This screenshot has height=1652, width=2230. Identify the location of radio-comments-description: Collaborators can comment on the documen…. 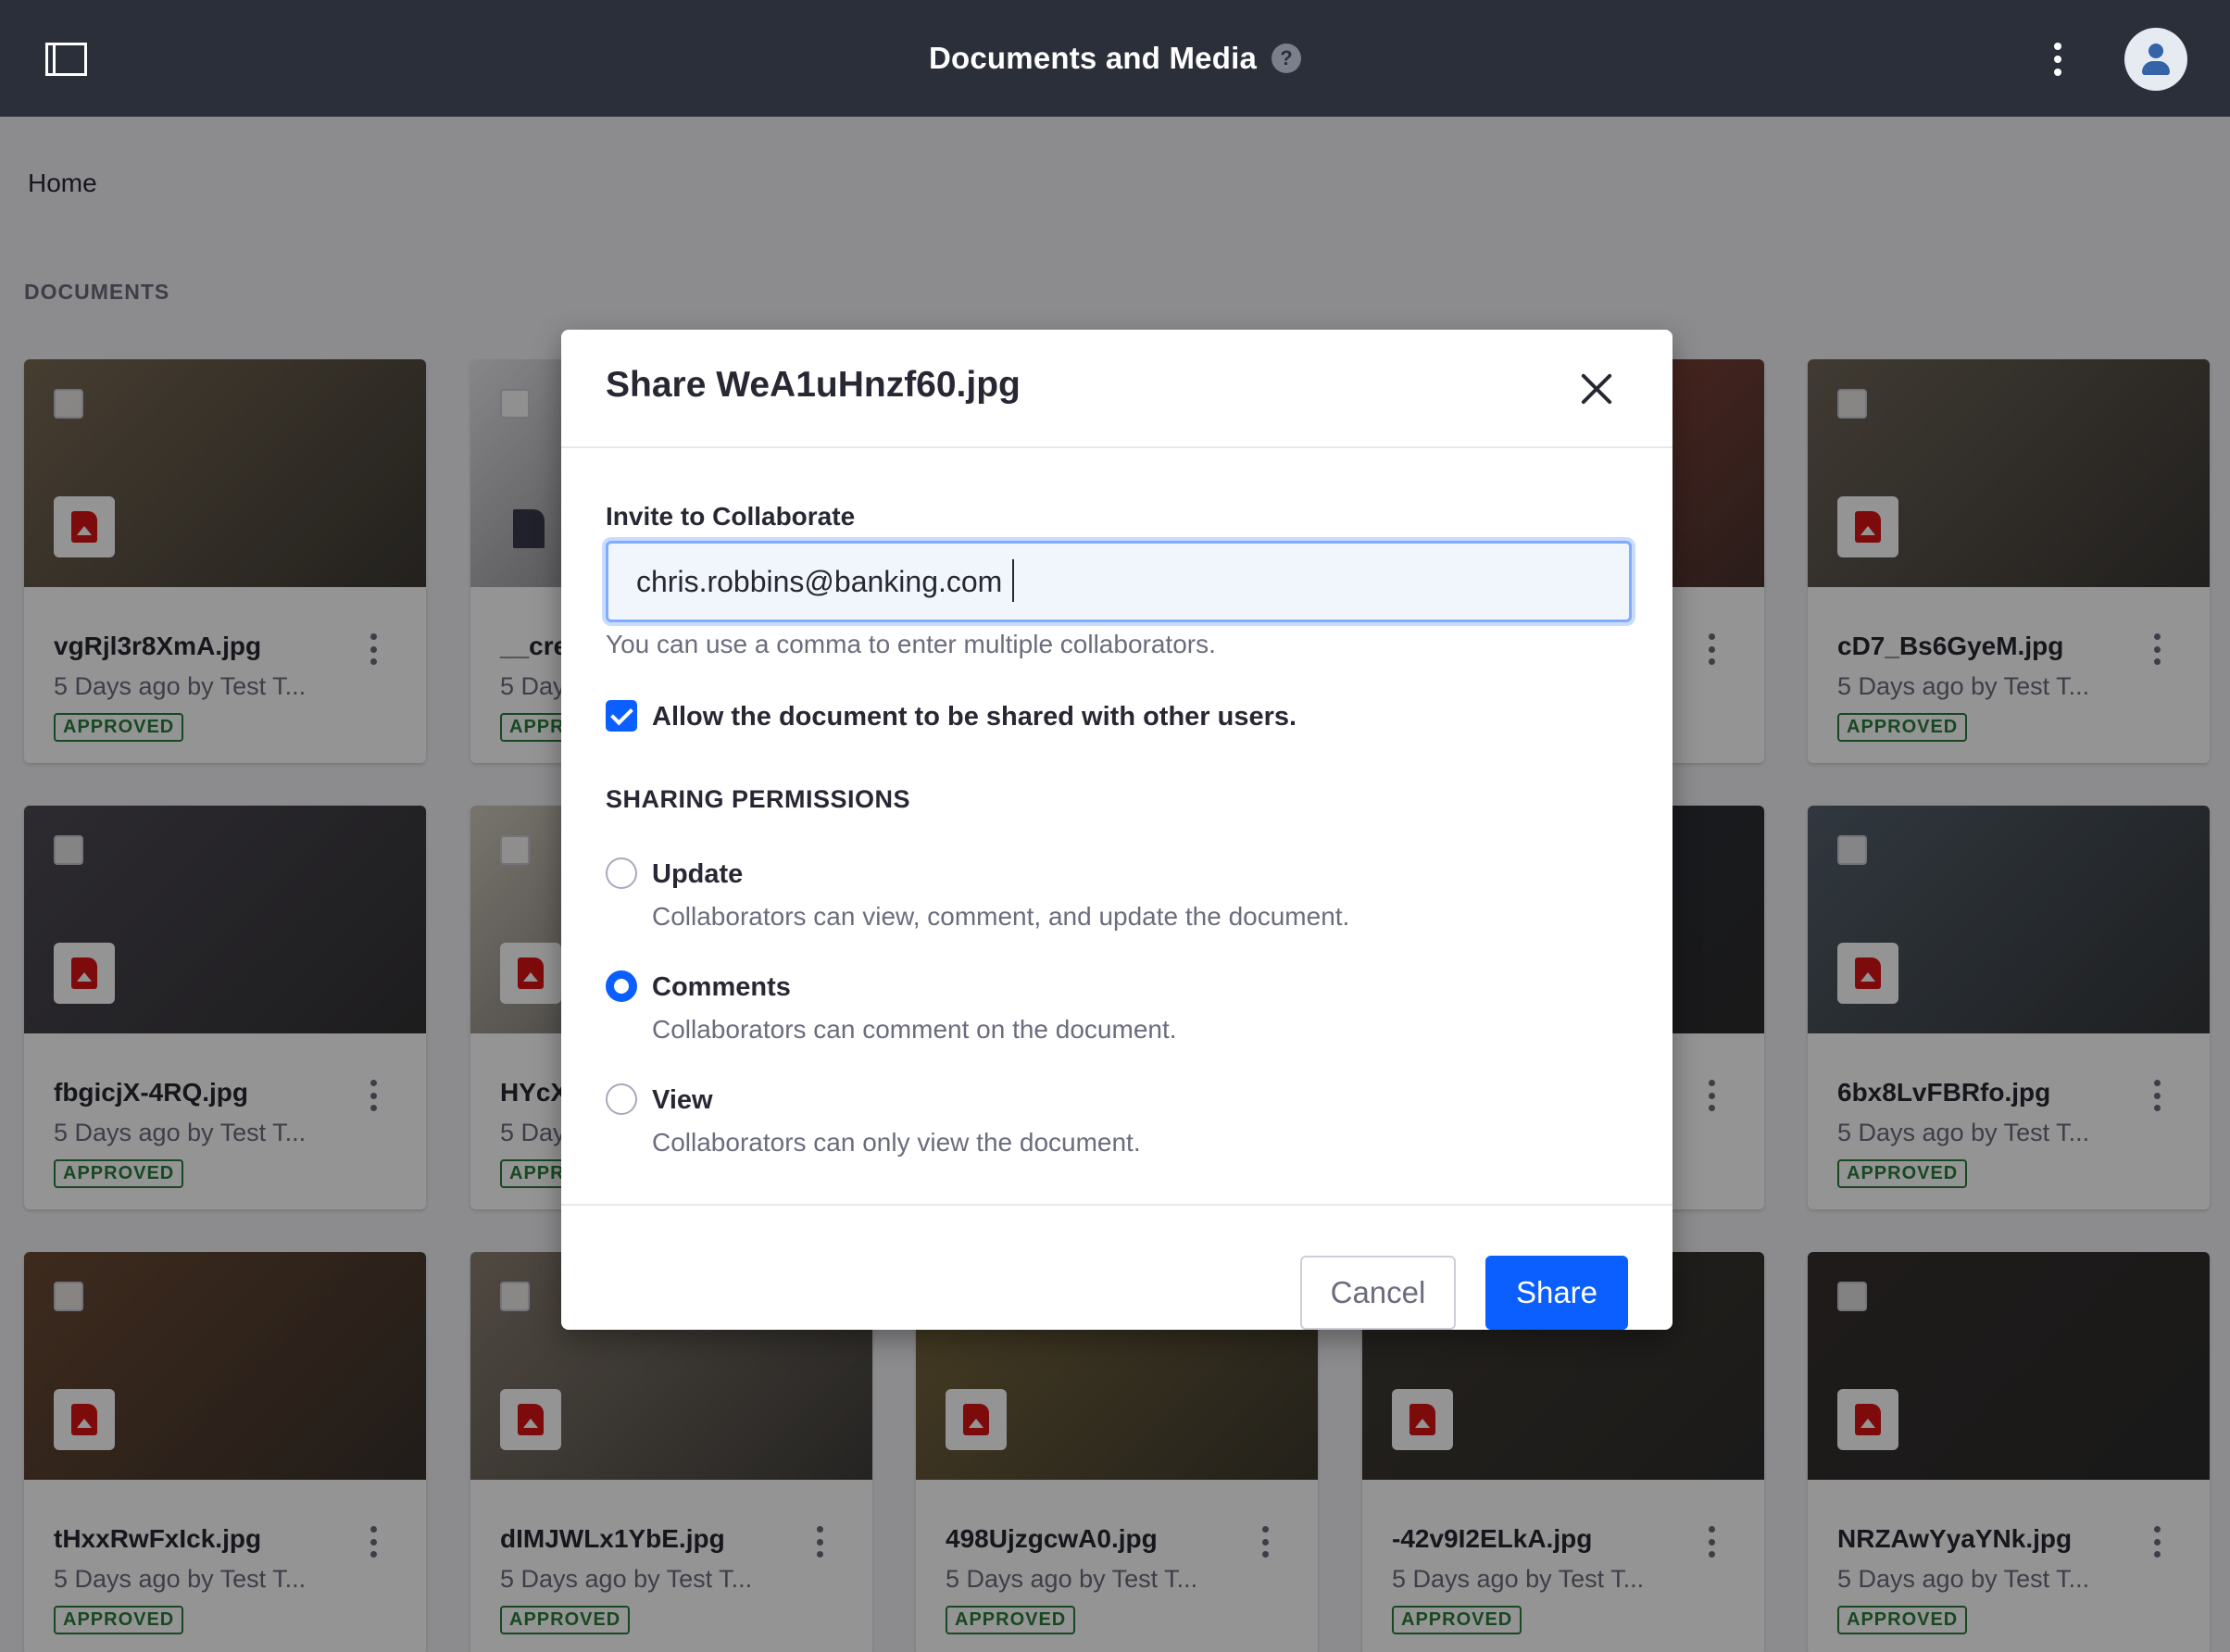
(914, 1029).